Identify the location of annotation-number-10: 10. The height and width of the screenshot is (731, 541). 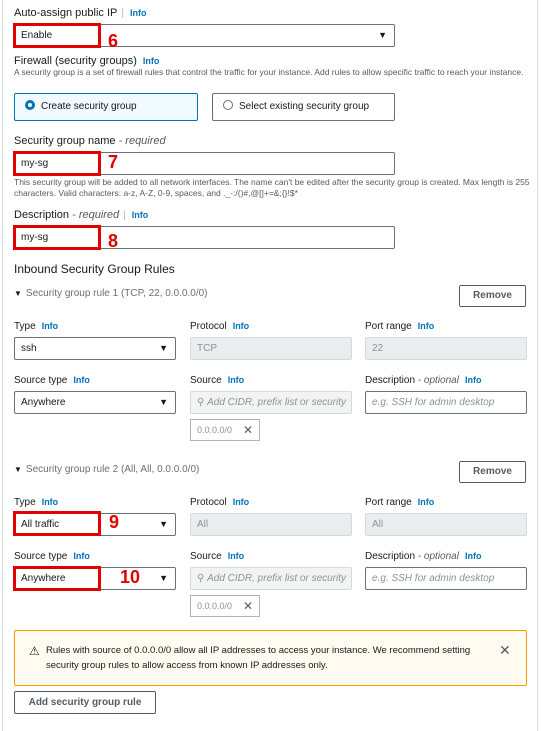
(130, 577).